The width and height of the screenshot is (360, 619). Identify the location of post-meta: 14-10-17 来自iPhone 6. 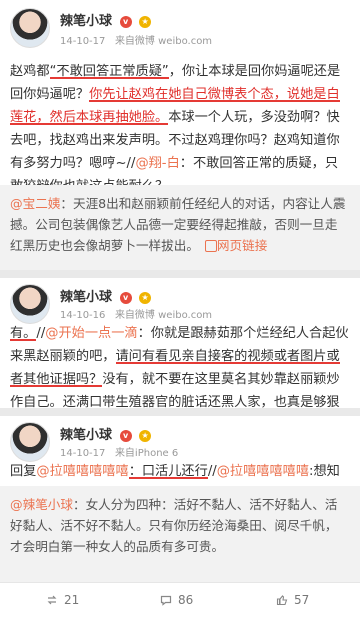
(119, 451).